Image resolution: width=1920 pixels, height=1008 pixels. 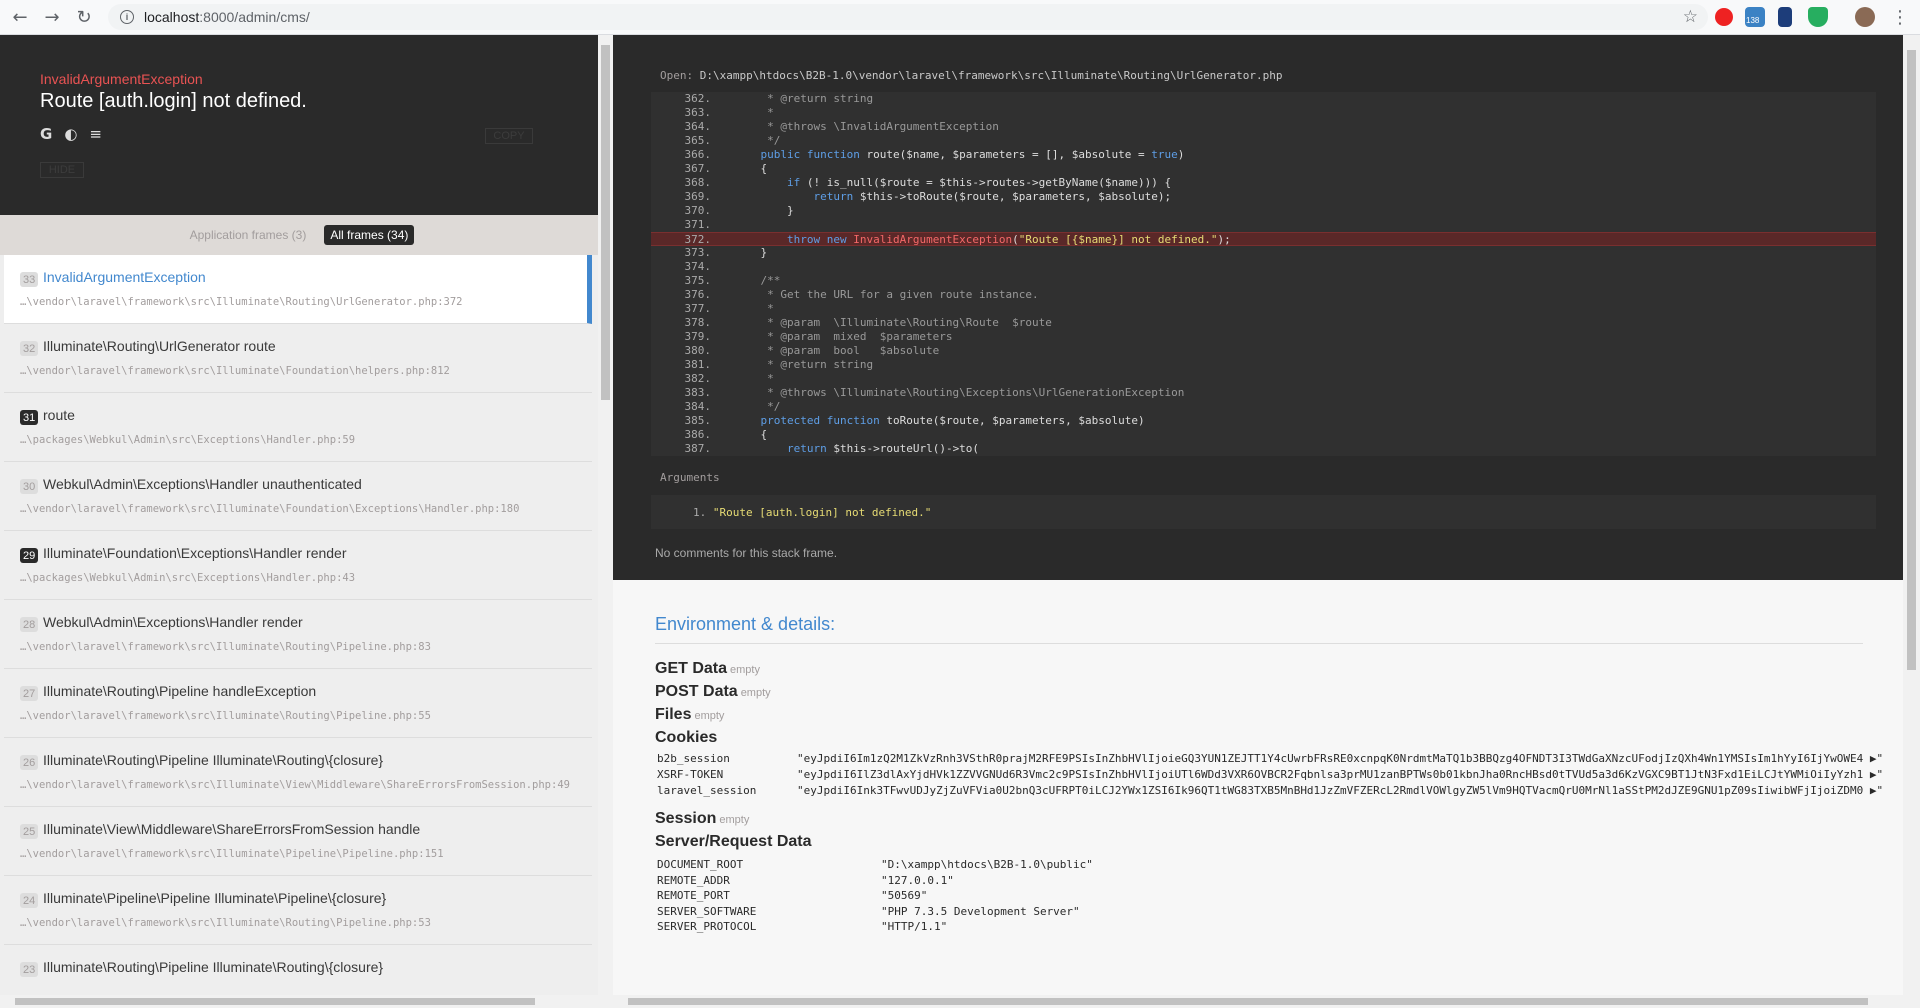 I want to click on line-number: 369., so click(x=698, y=196).